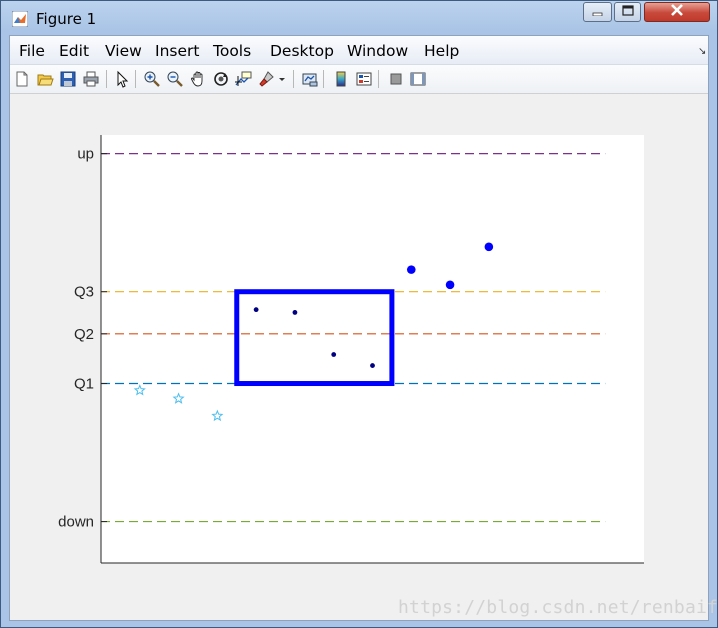 The width and height of the screenshot is (718, 628). Describe the element at coordinates (177, 51) in the screenshot. I see `menu-insert: Insert` at that location.